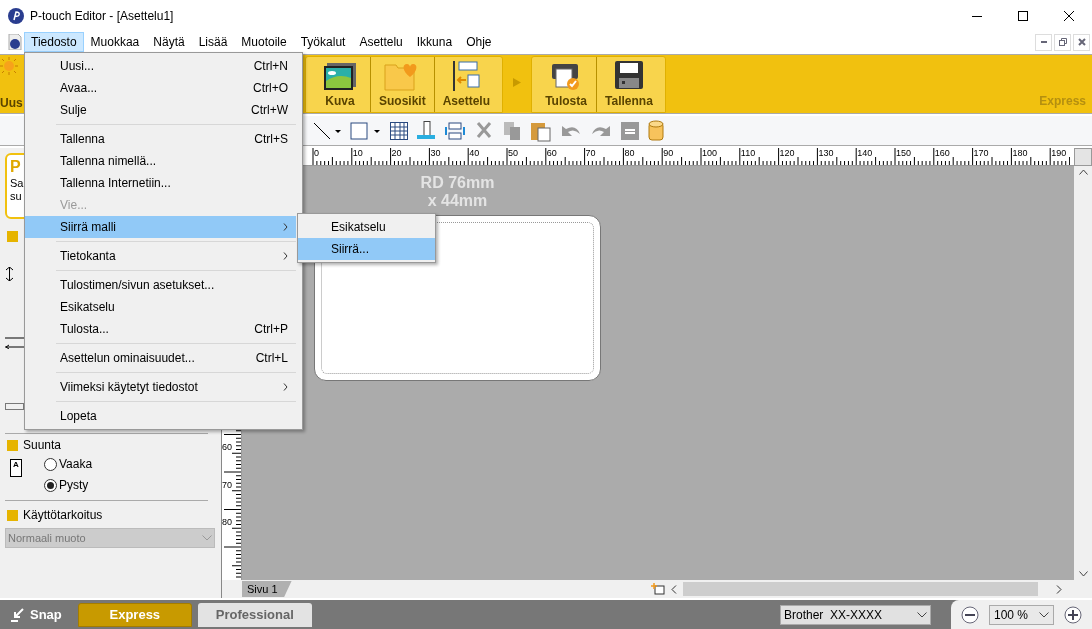 This screenshot has width=1092, height=629. I want to click on mode-tab: Professional, so click(254, 614).